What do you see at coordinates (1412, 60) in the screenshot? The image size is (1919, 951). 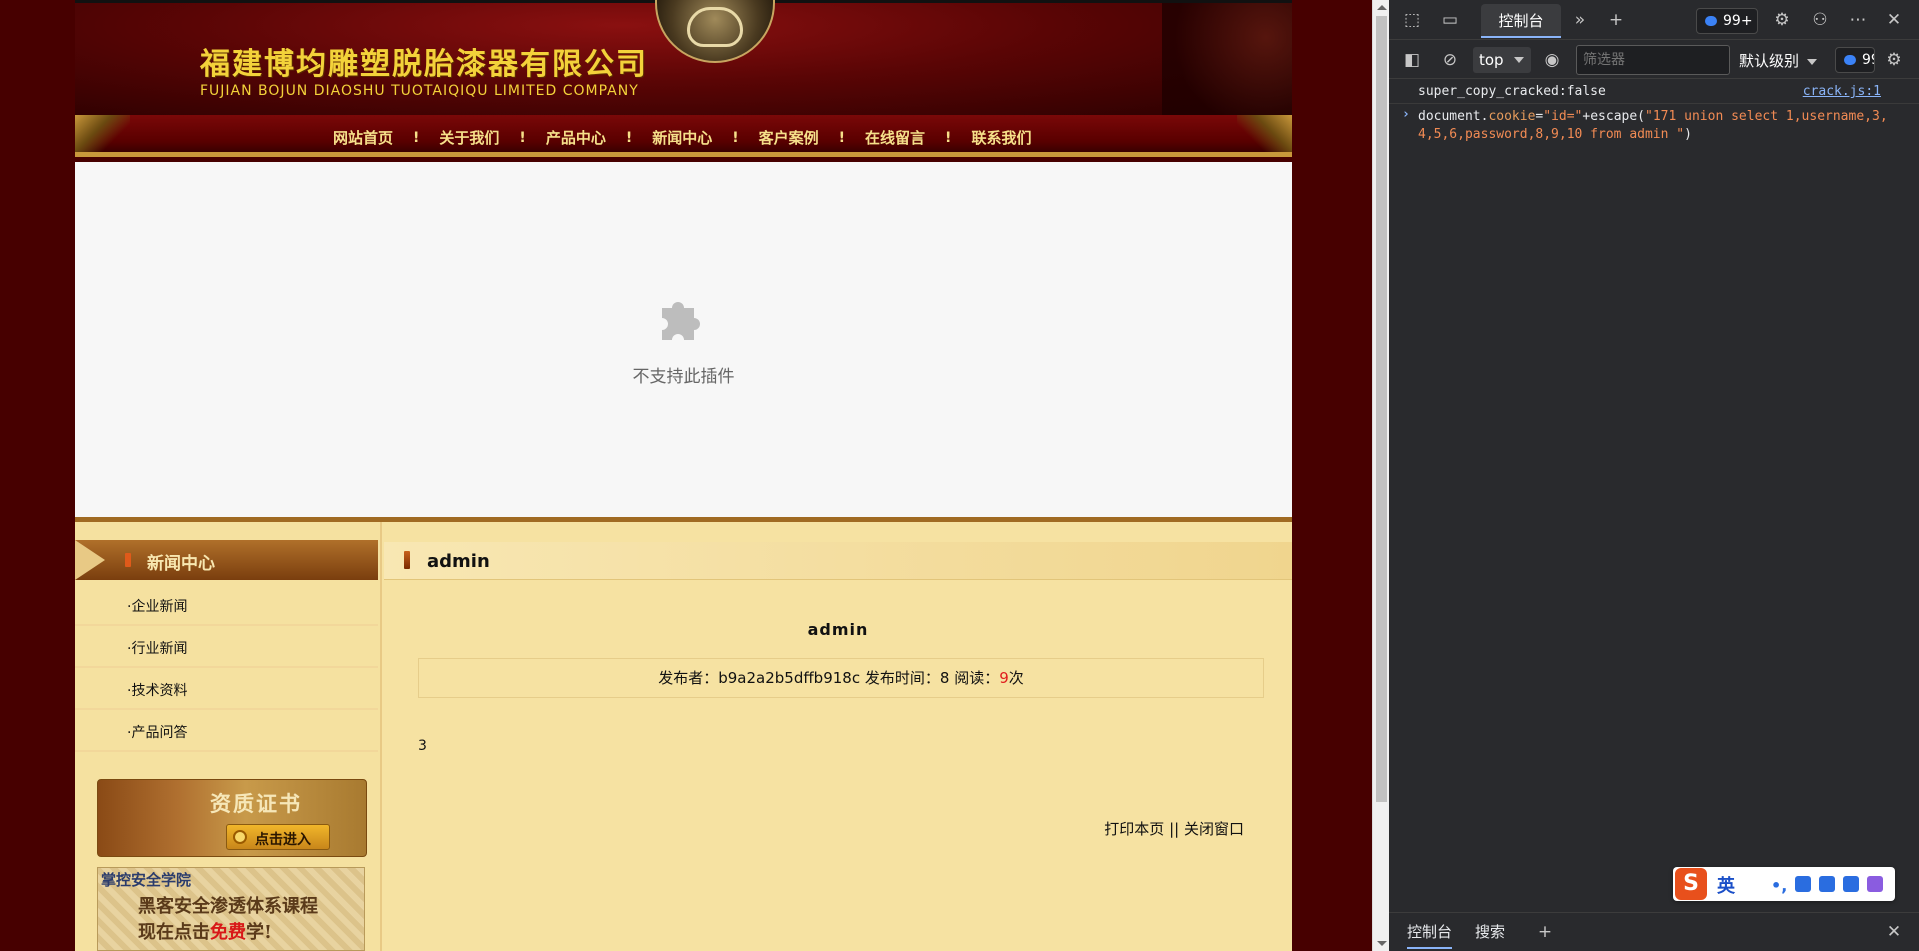 I see `sidebar-toggle-icon: ◧` at bounding box center [1412, 60].